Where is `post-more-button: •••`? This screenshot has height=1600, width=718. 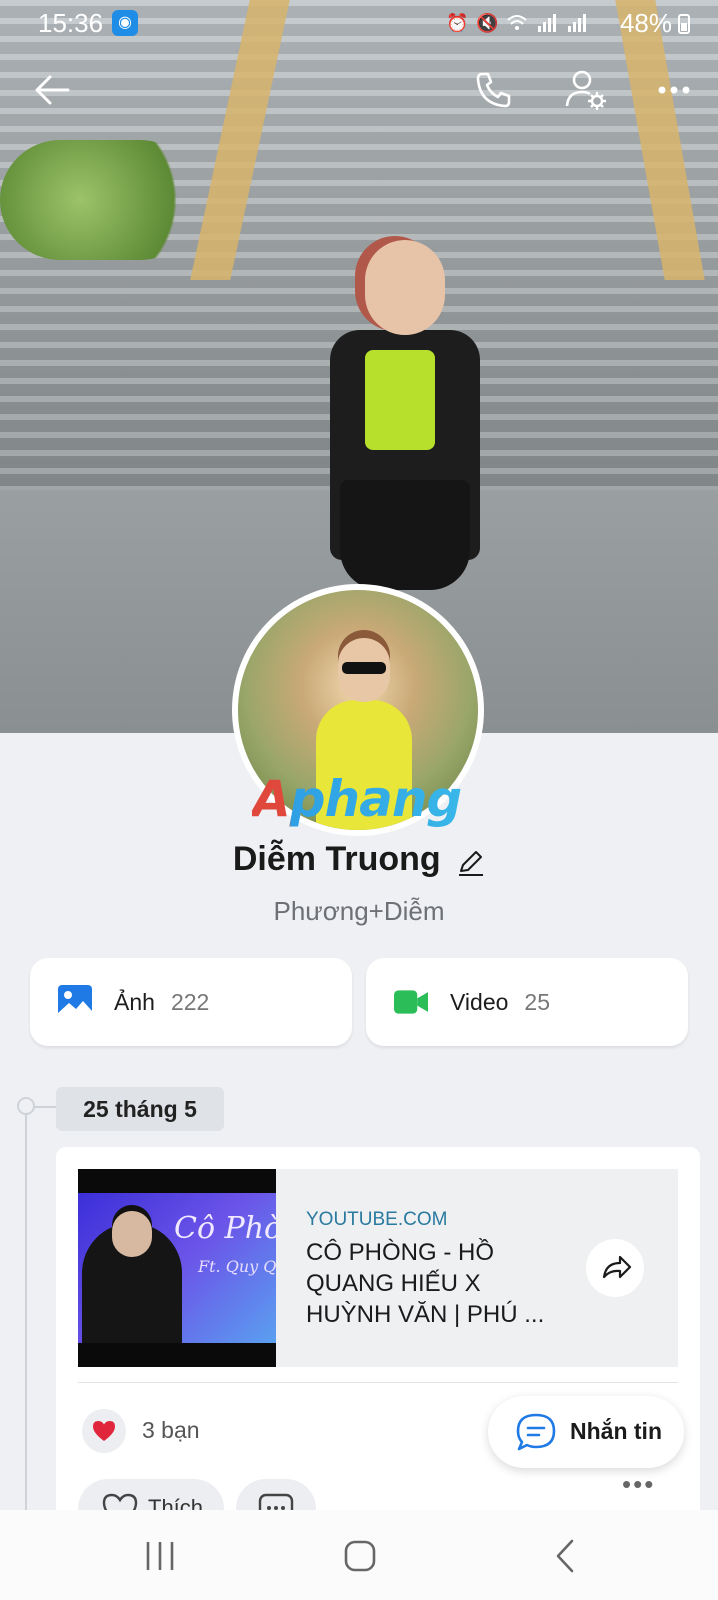
post-more-button: ••• is located at coordinates (638, 1484).